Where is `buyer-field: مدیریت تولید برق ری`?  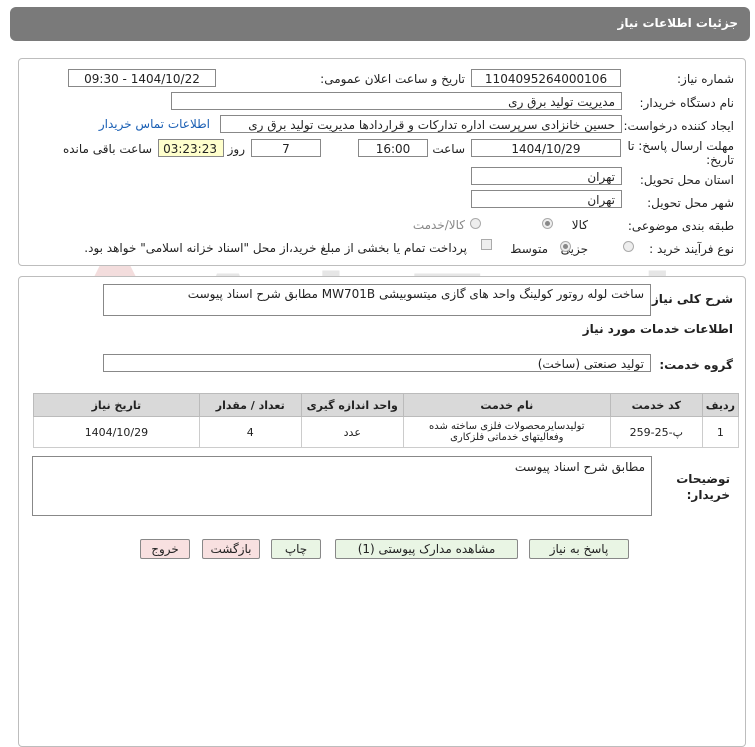 buyer-field: مدیریت تولید برق ری is located at coordinates (396, 101).